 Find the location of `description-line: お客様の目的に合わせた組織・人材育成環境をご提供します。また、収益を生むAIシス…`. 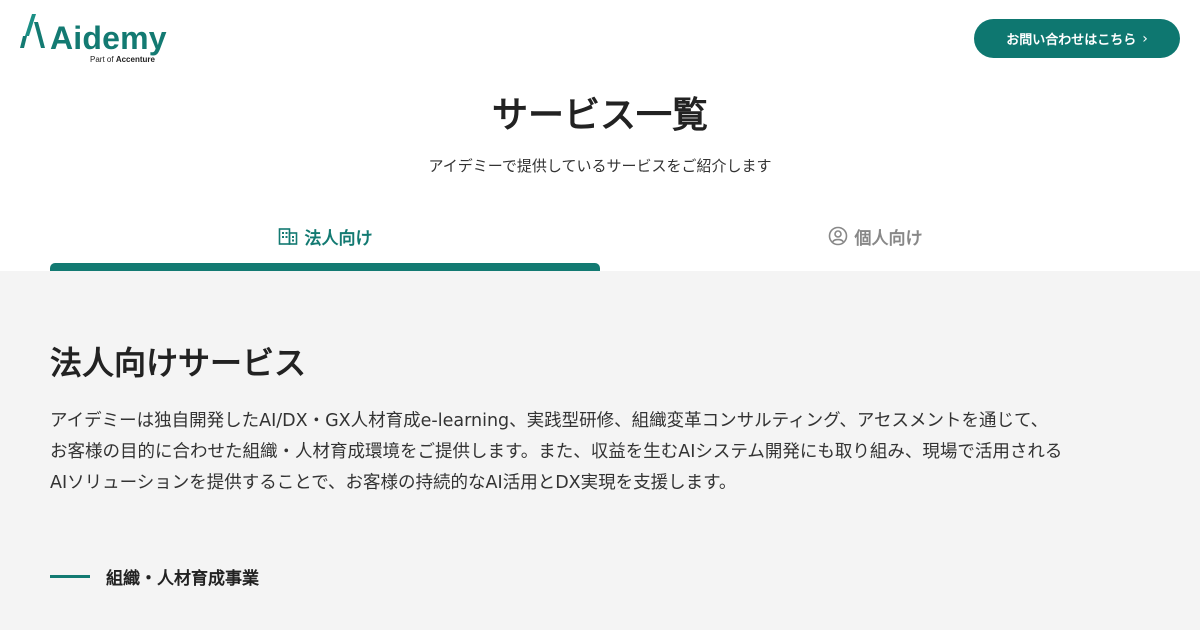

description-line: お客様の目的に合わせた組織・人材育成環境をご提供します。また、収益を生むAIシス… is located at coordinates (556, 452).